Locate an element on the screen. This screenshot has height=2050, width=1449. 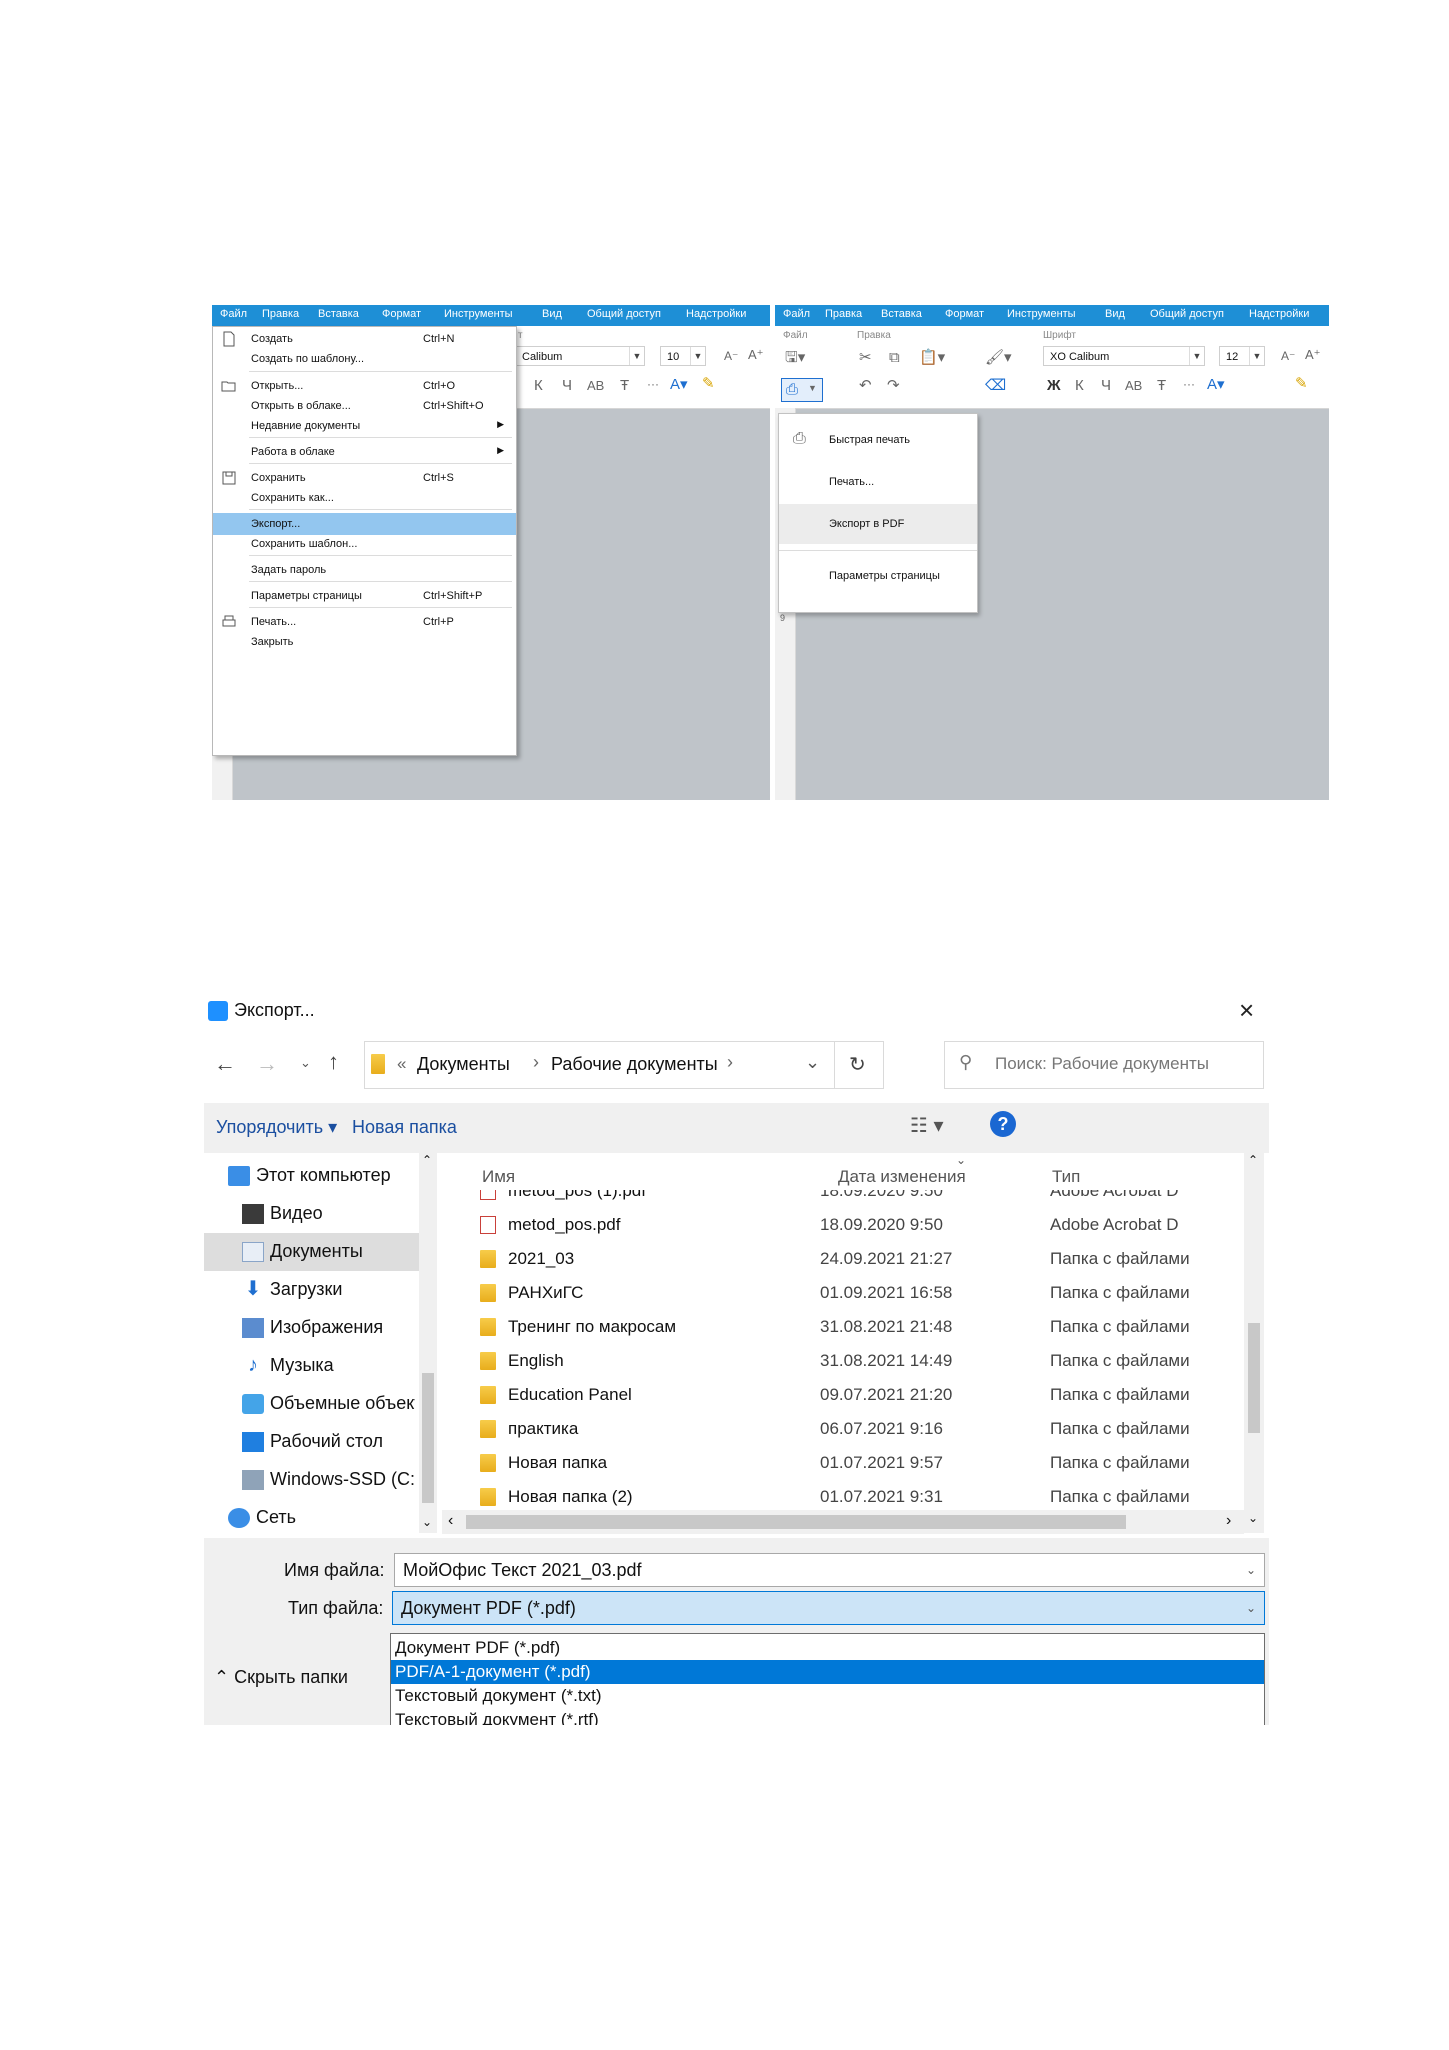
search-input: Поиск: Рабочие документы is located at coordinates (1102, 1064).